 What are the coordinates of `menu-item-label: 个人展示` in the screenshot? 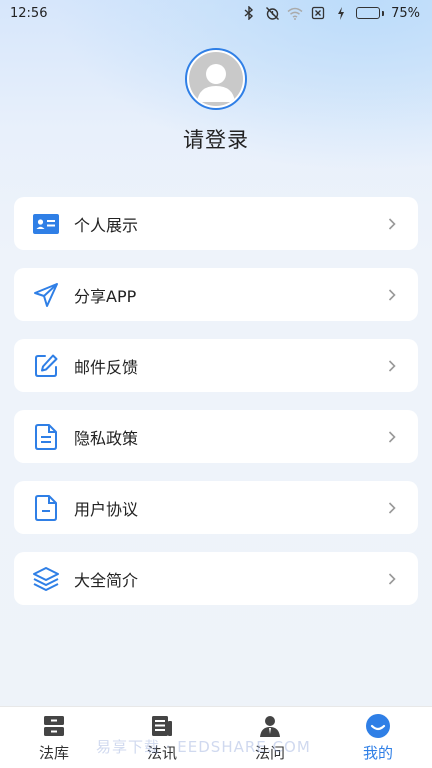 It's located at (106, 225).